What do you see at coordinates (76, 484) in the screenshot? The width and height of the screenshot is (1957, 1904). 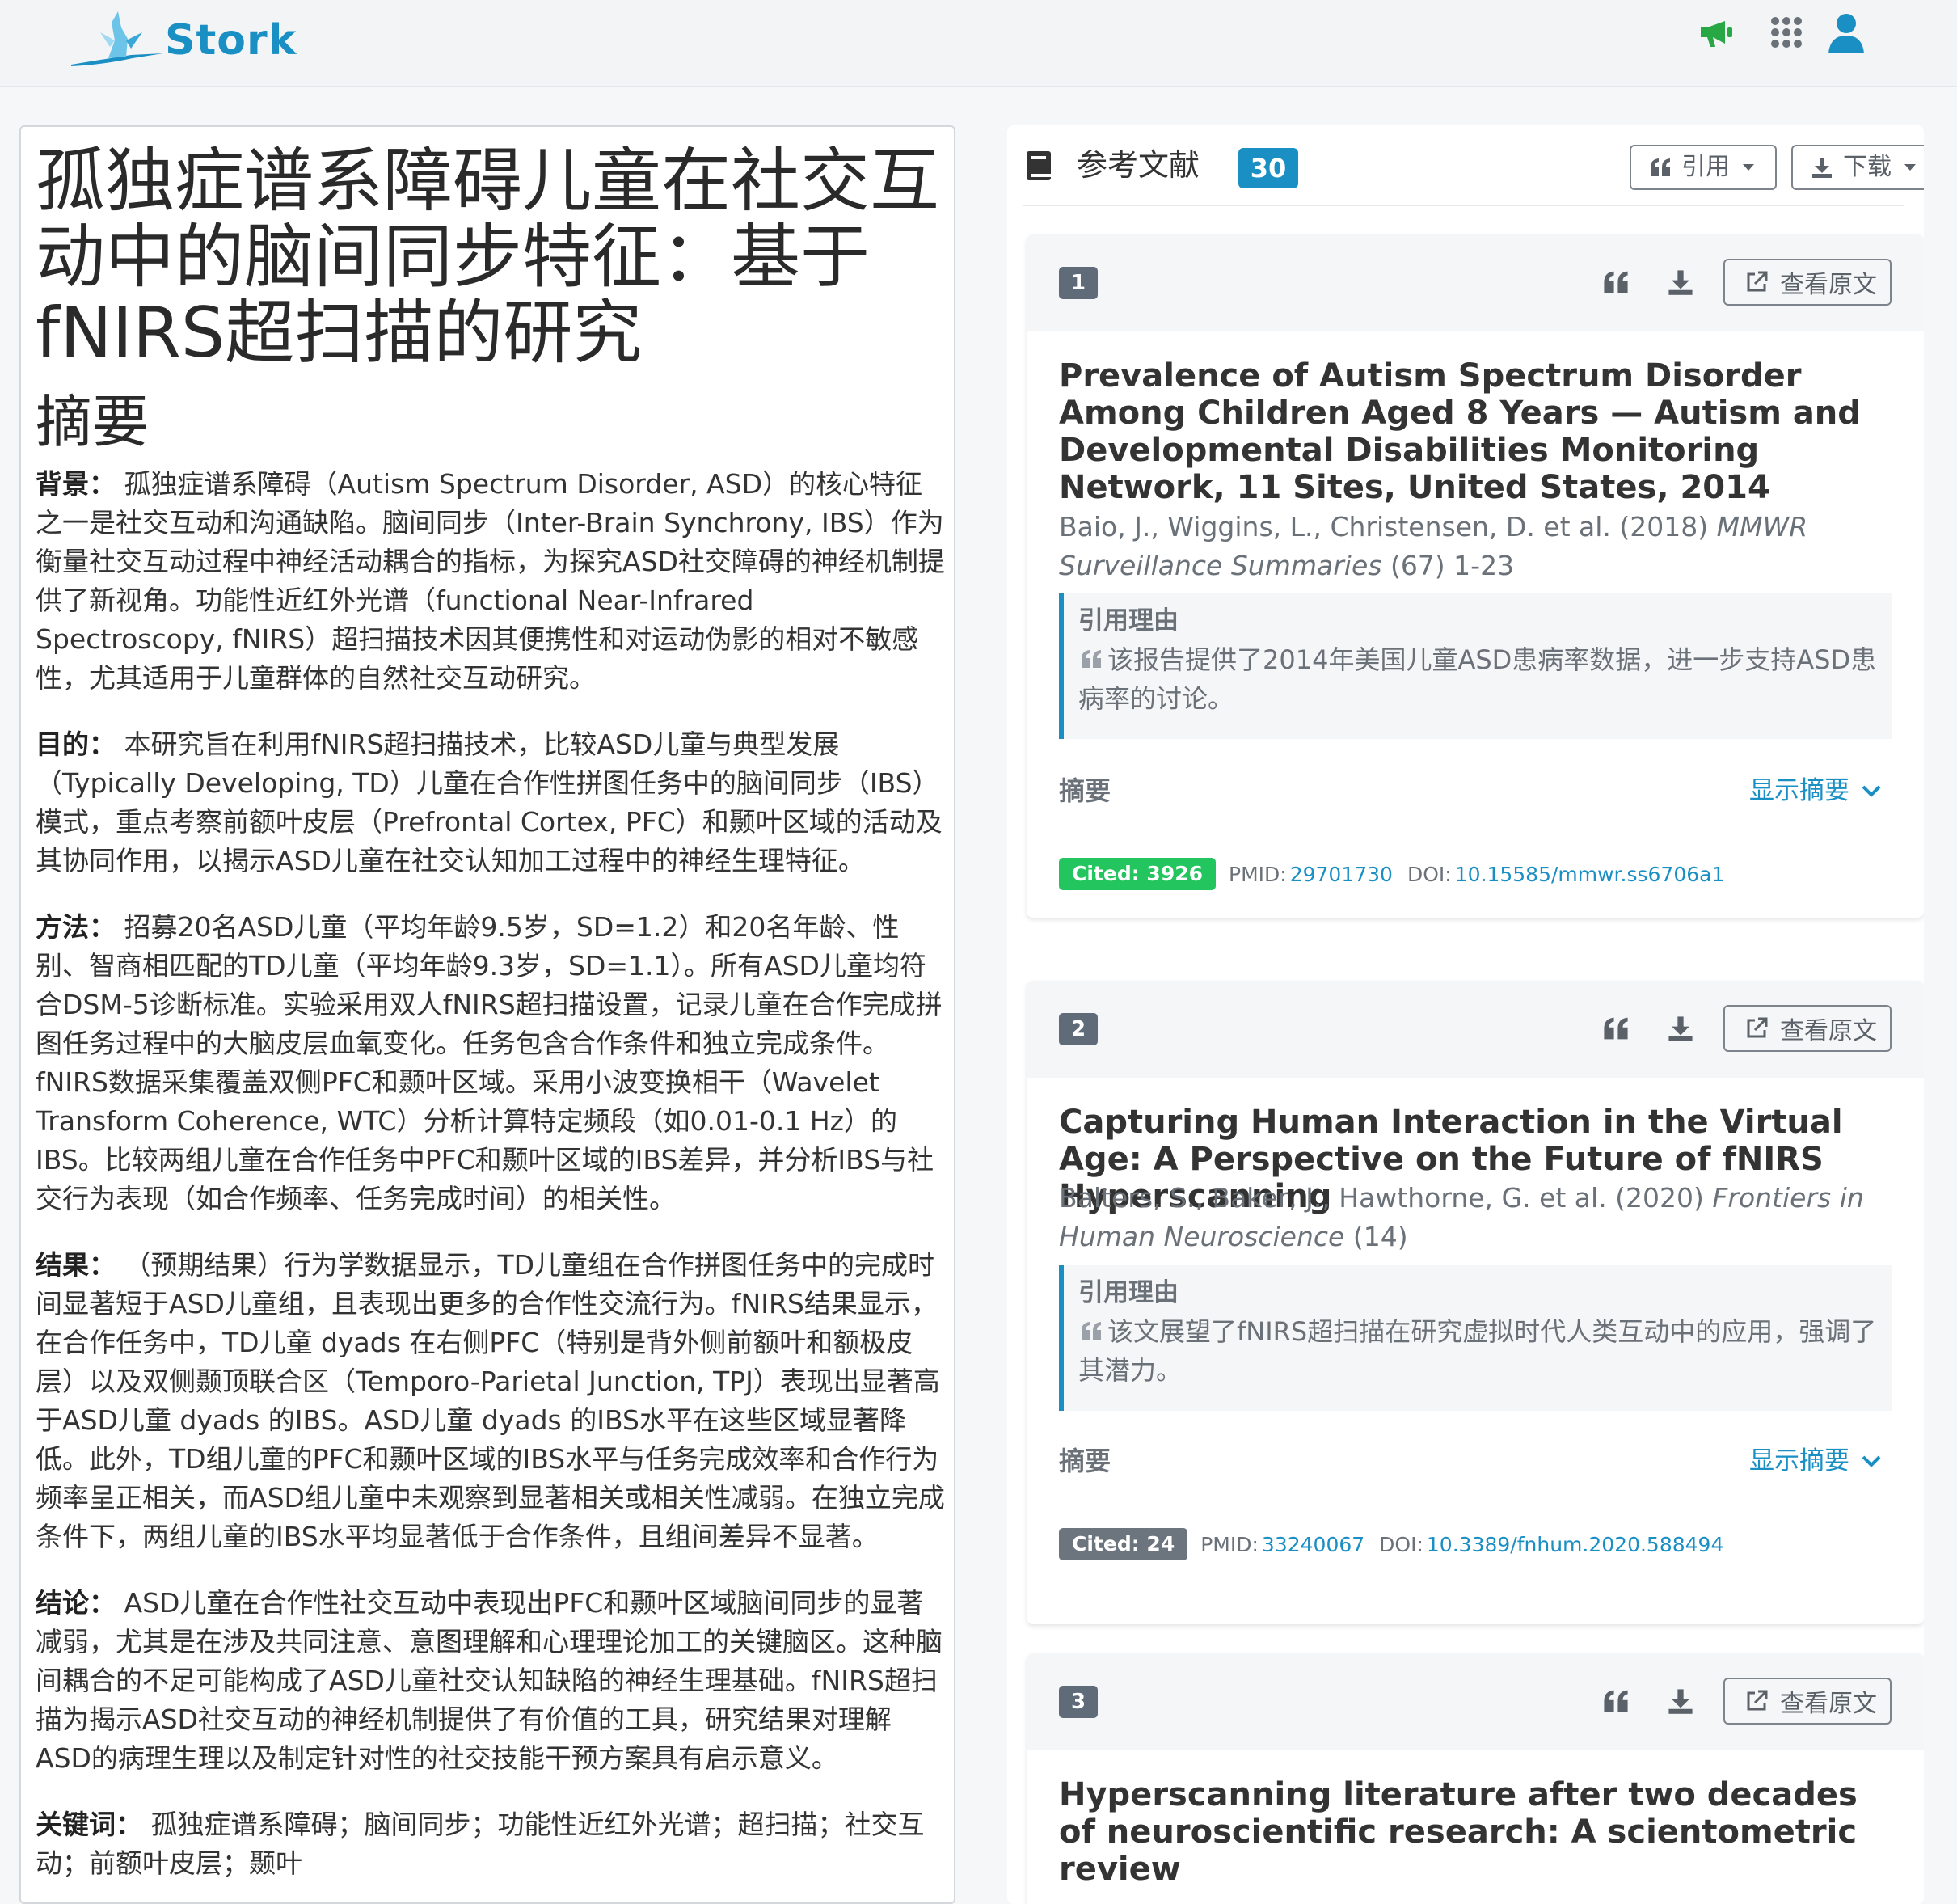 I see `section-label: 背景：` at bounding box center [76, 484].